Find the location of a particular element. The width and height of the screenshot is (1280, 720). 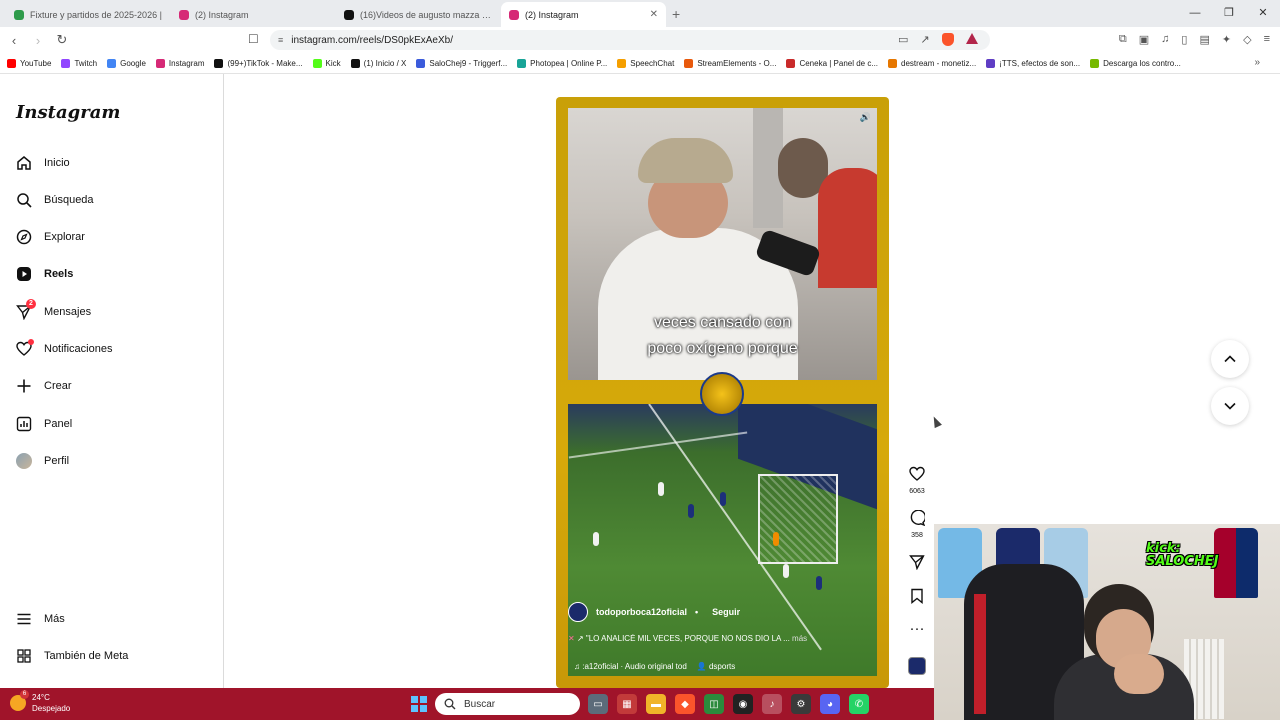

like-button: 6063 is located at coordinates (917, 480).